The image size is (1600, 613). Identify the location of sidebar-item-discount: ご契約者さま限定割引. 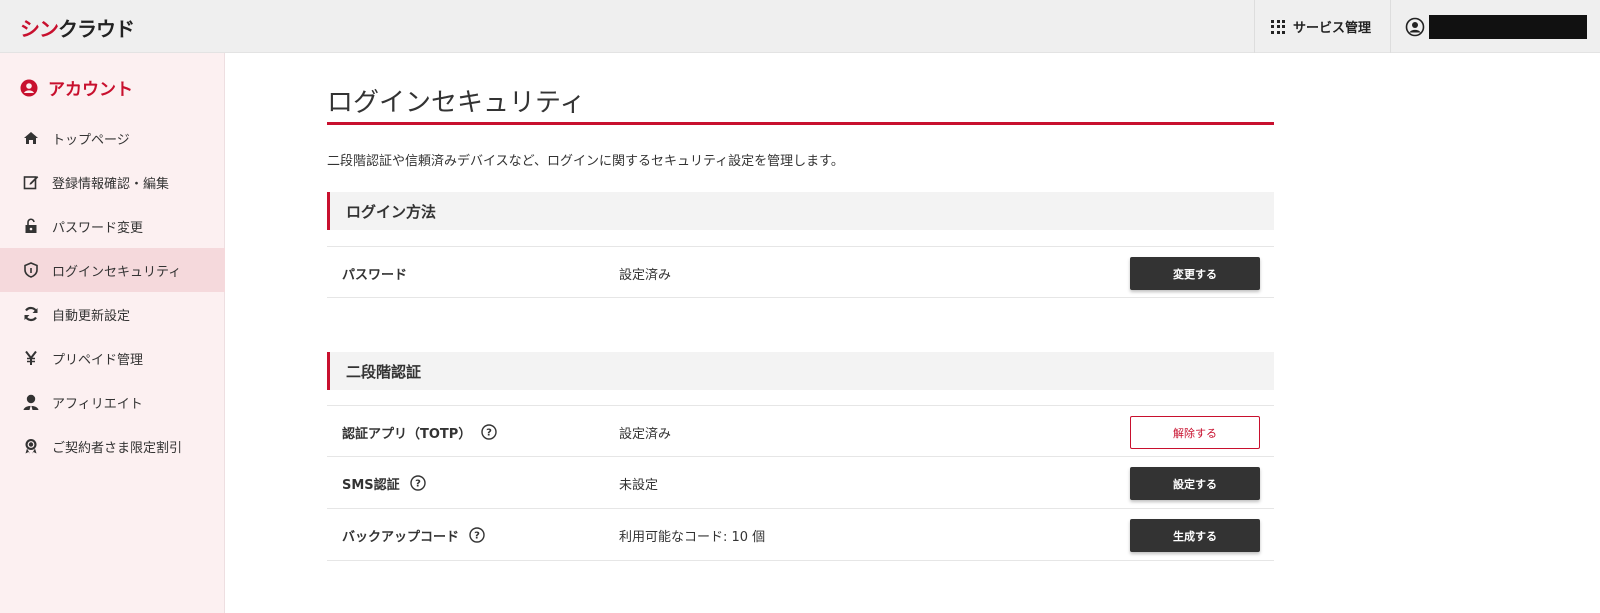
(112, 446).